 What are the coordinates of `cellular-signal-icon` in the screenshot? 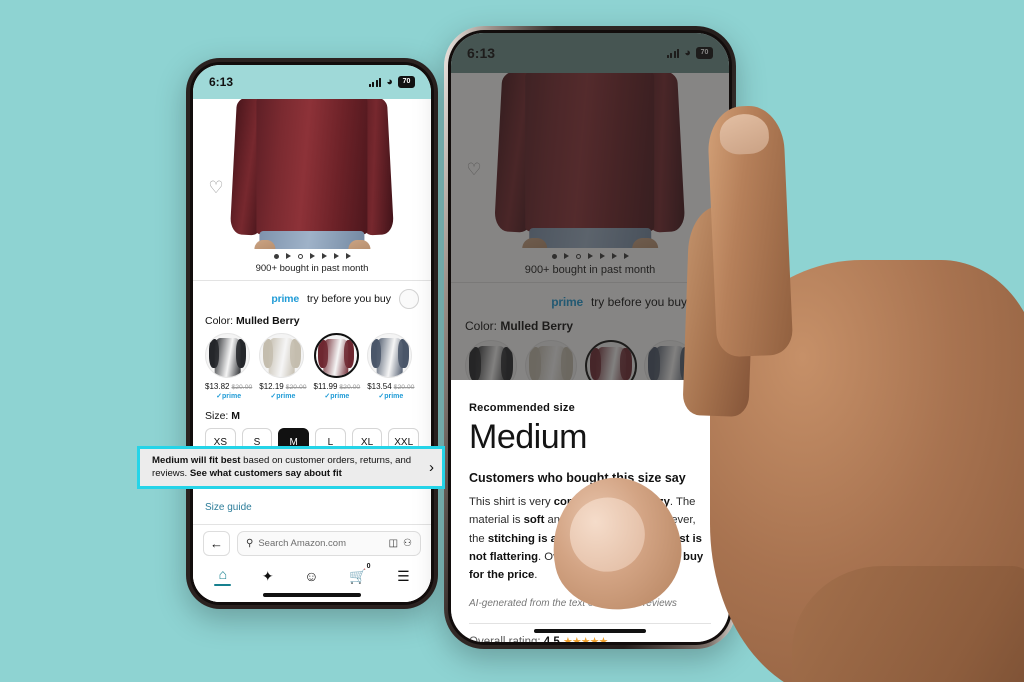 It's located at (375, 82).